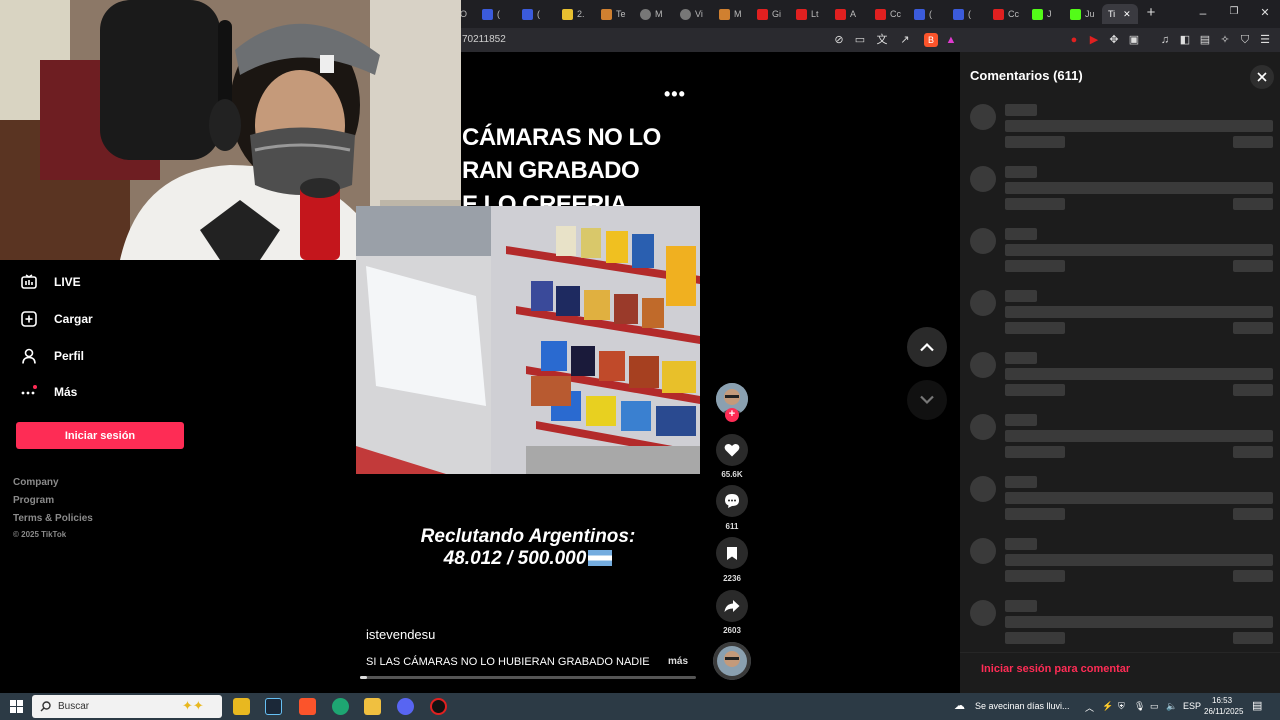 The height and width of the screenshot is (720, 1280). I want to click on network-icon: ▭, so click(1154, 706).